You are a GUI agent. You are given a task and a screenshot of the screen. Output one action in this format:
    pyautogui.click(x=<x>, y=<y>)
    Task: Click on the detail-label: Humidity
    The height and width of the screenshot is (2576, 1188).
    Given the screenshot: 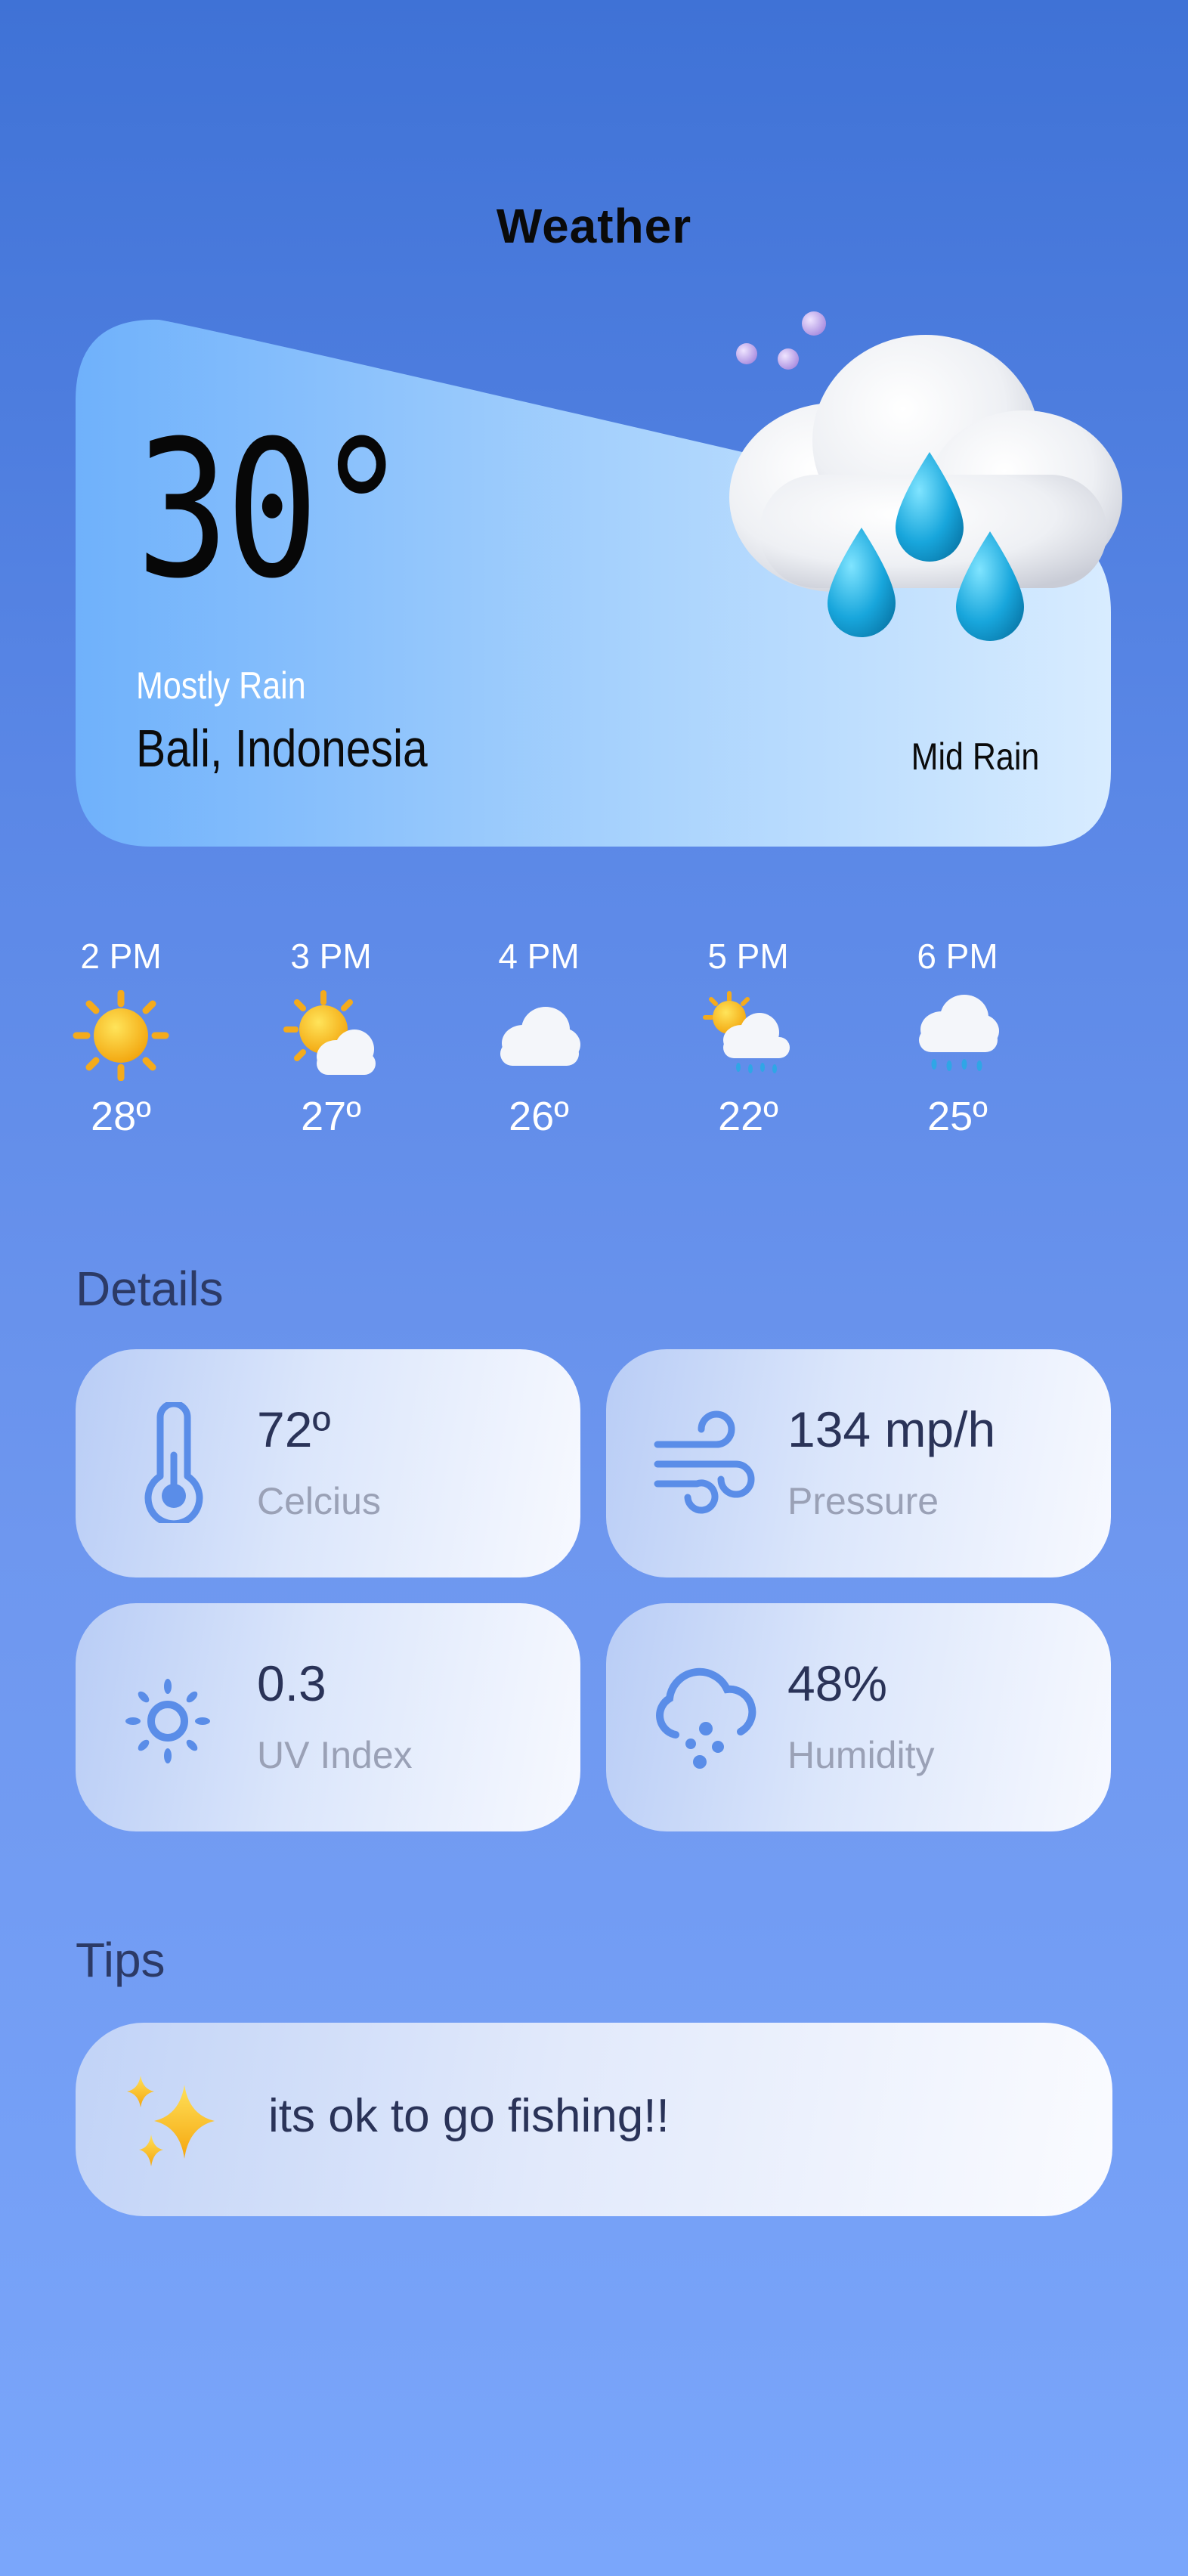 What is the action you would take?
    pyautogui.click(x=861, y=1755)
    